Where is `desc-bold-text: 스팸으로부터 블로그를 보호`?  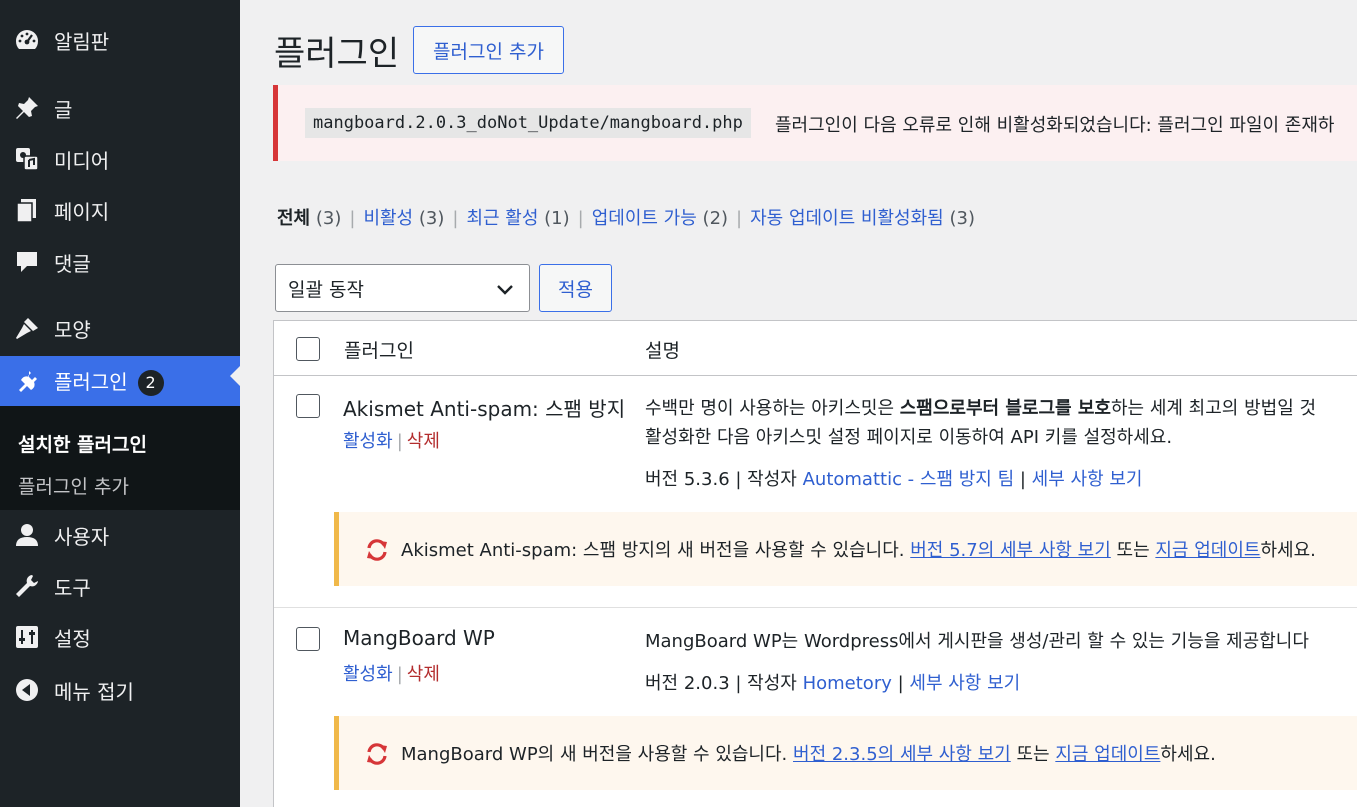
desc-bold-text: 스팸으로부터 블로그를 보호 is located at coordinates (1005, 408).